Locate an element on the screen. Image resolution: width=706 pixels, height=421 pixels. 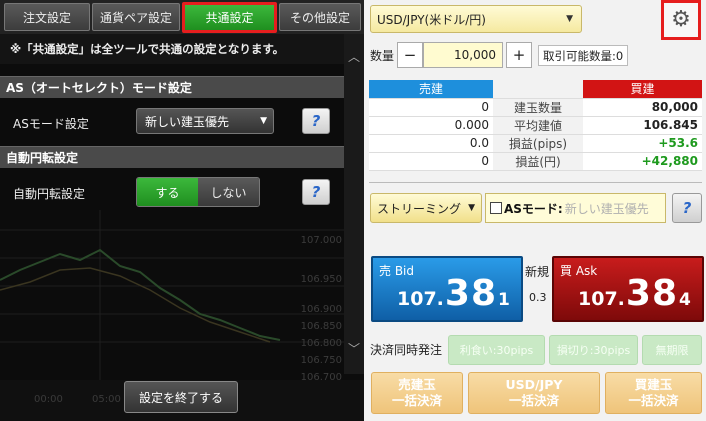
time-tick: 00:00 is located at coordinates (48, 399).